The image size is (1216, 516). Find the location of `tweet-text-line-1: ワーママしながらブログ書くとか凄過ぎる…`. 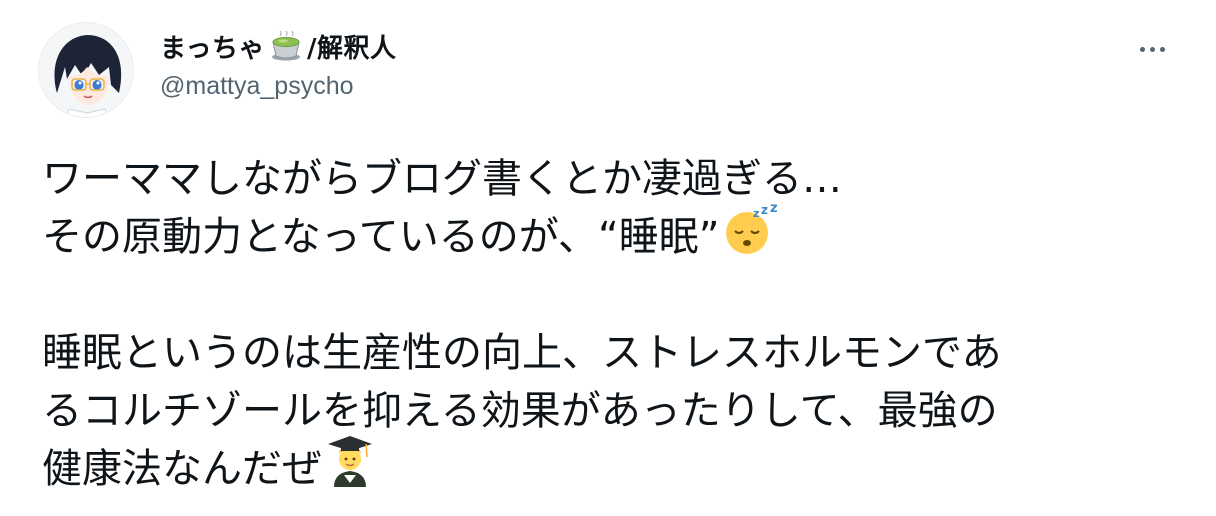

tweet-text-line-1: ワーママしながらブログ書くとか凄過ぎる… is located at coordinates (442, 179).